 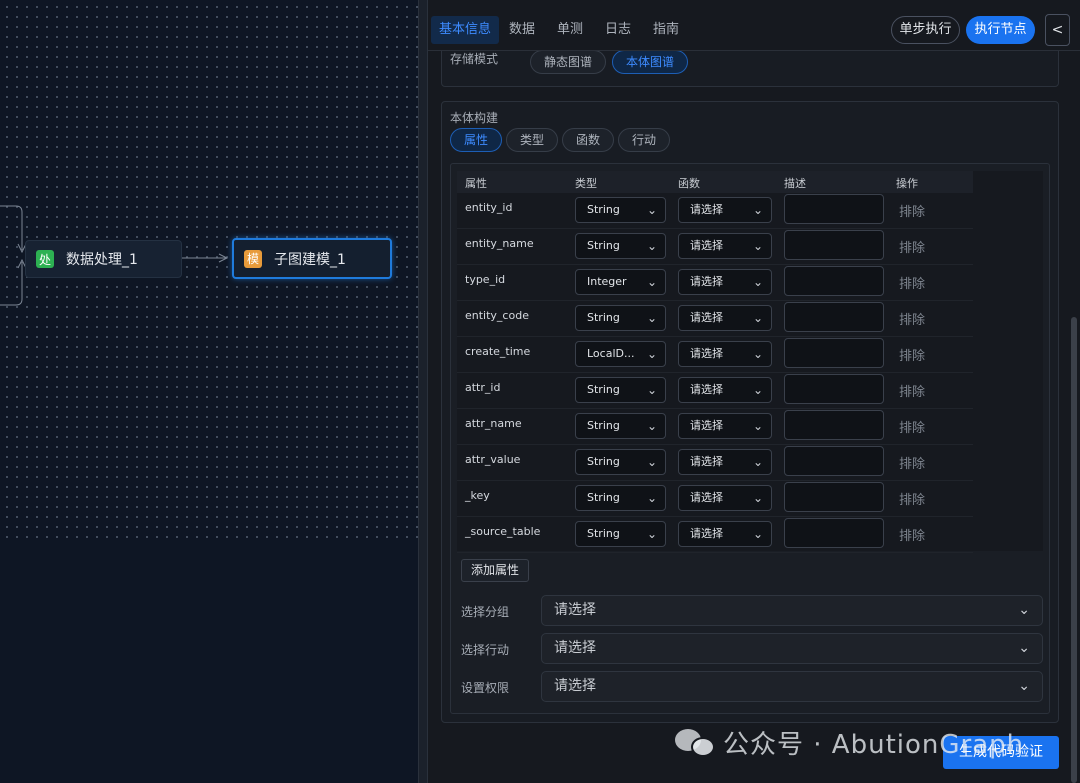 I want to click on type-select: LocalD... ⌄, so click(x=620, y=354).